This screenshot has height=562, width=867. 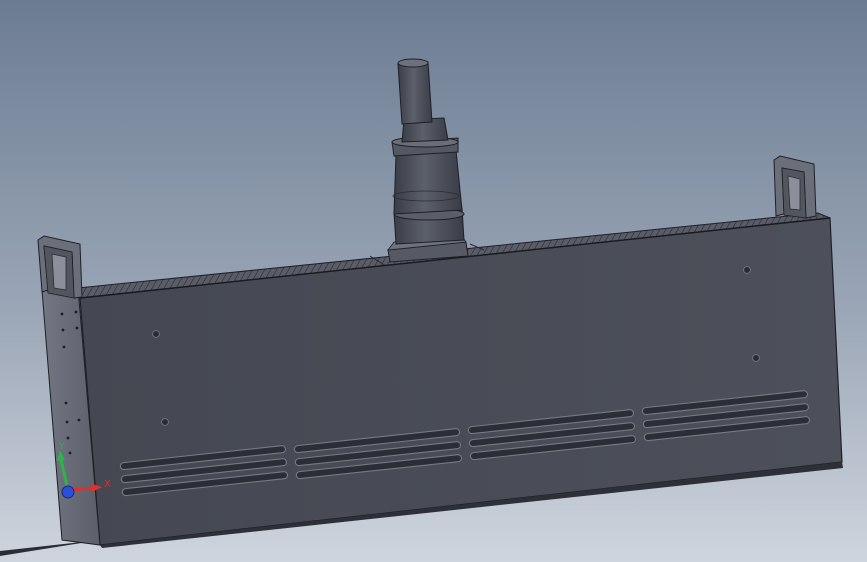 I want to click on x-axis-arrow, so click(x=97, y=488).